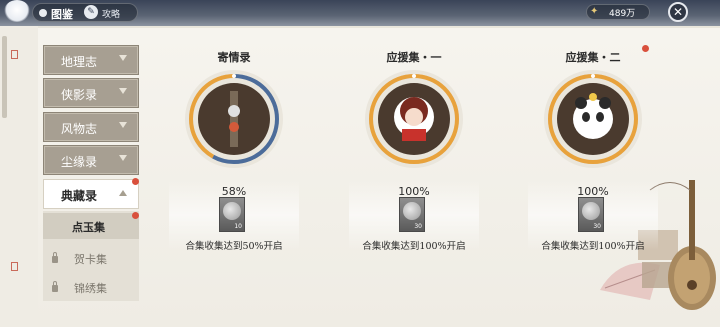 The image size is (720, 327). What do you see at coordinates (593, 57) in the screenshot?
I see `card-title: 应援集・二` at bounding box center [593, 57].